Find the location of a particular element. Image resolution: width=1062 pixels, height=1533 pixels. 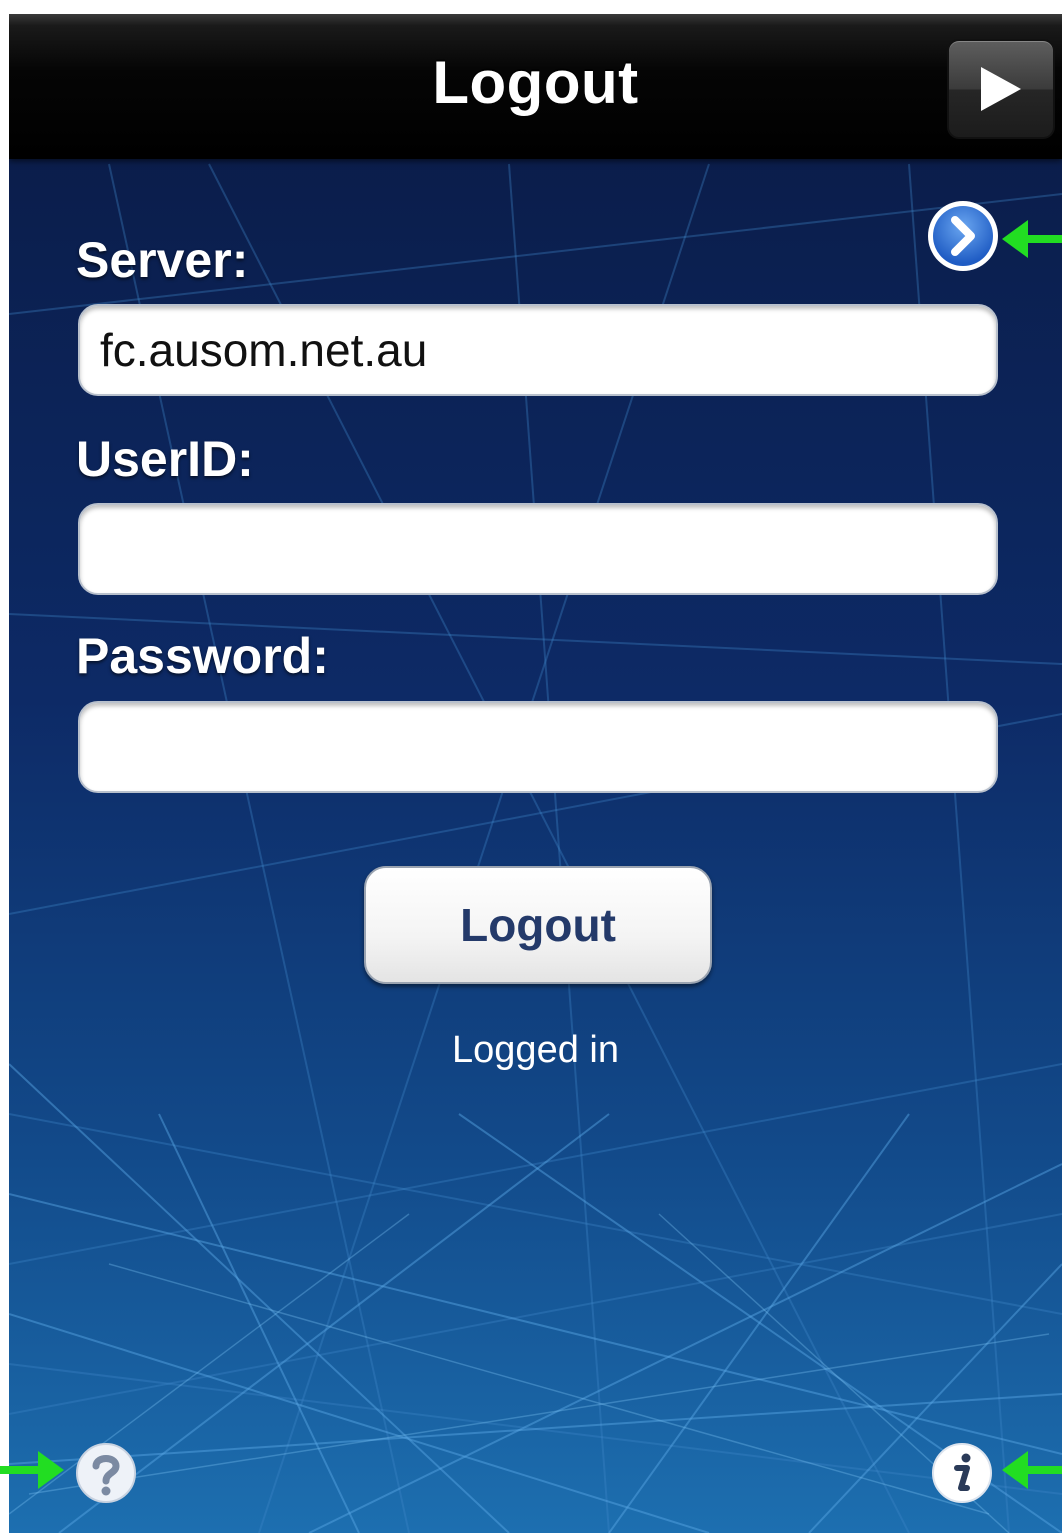

info-icon is located at coordinates (962, 1473).